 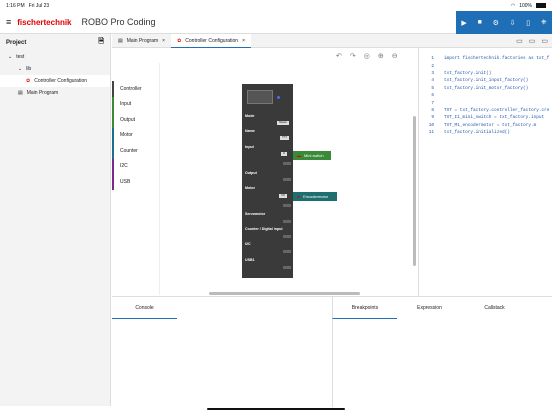 What do you see at coordinates (20, 57) in the screenshot?
I see `tree-item-label: test` at bounding box center [20, 57].